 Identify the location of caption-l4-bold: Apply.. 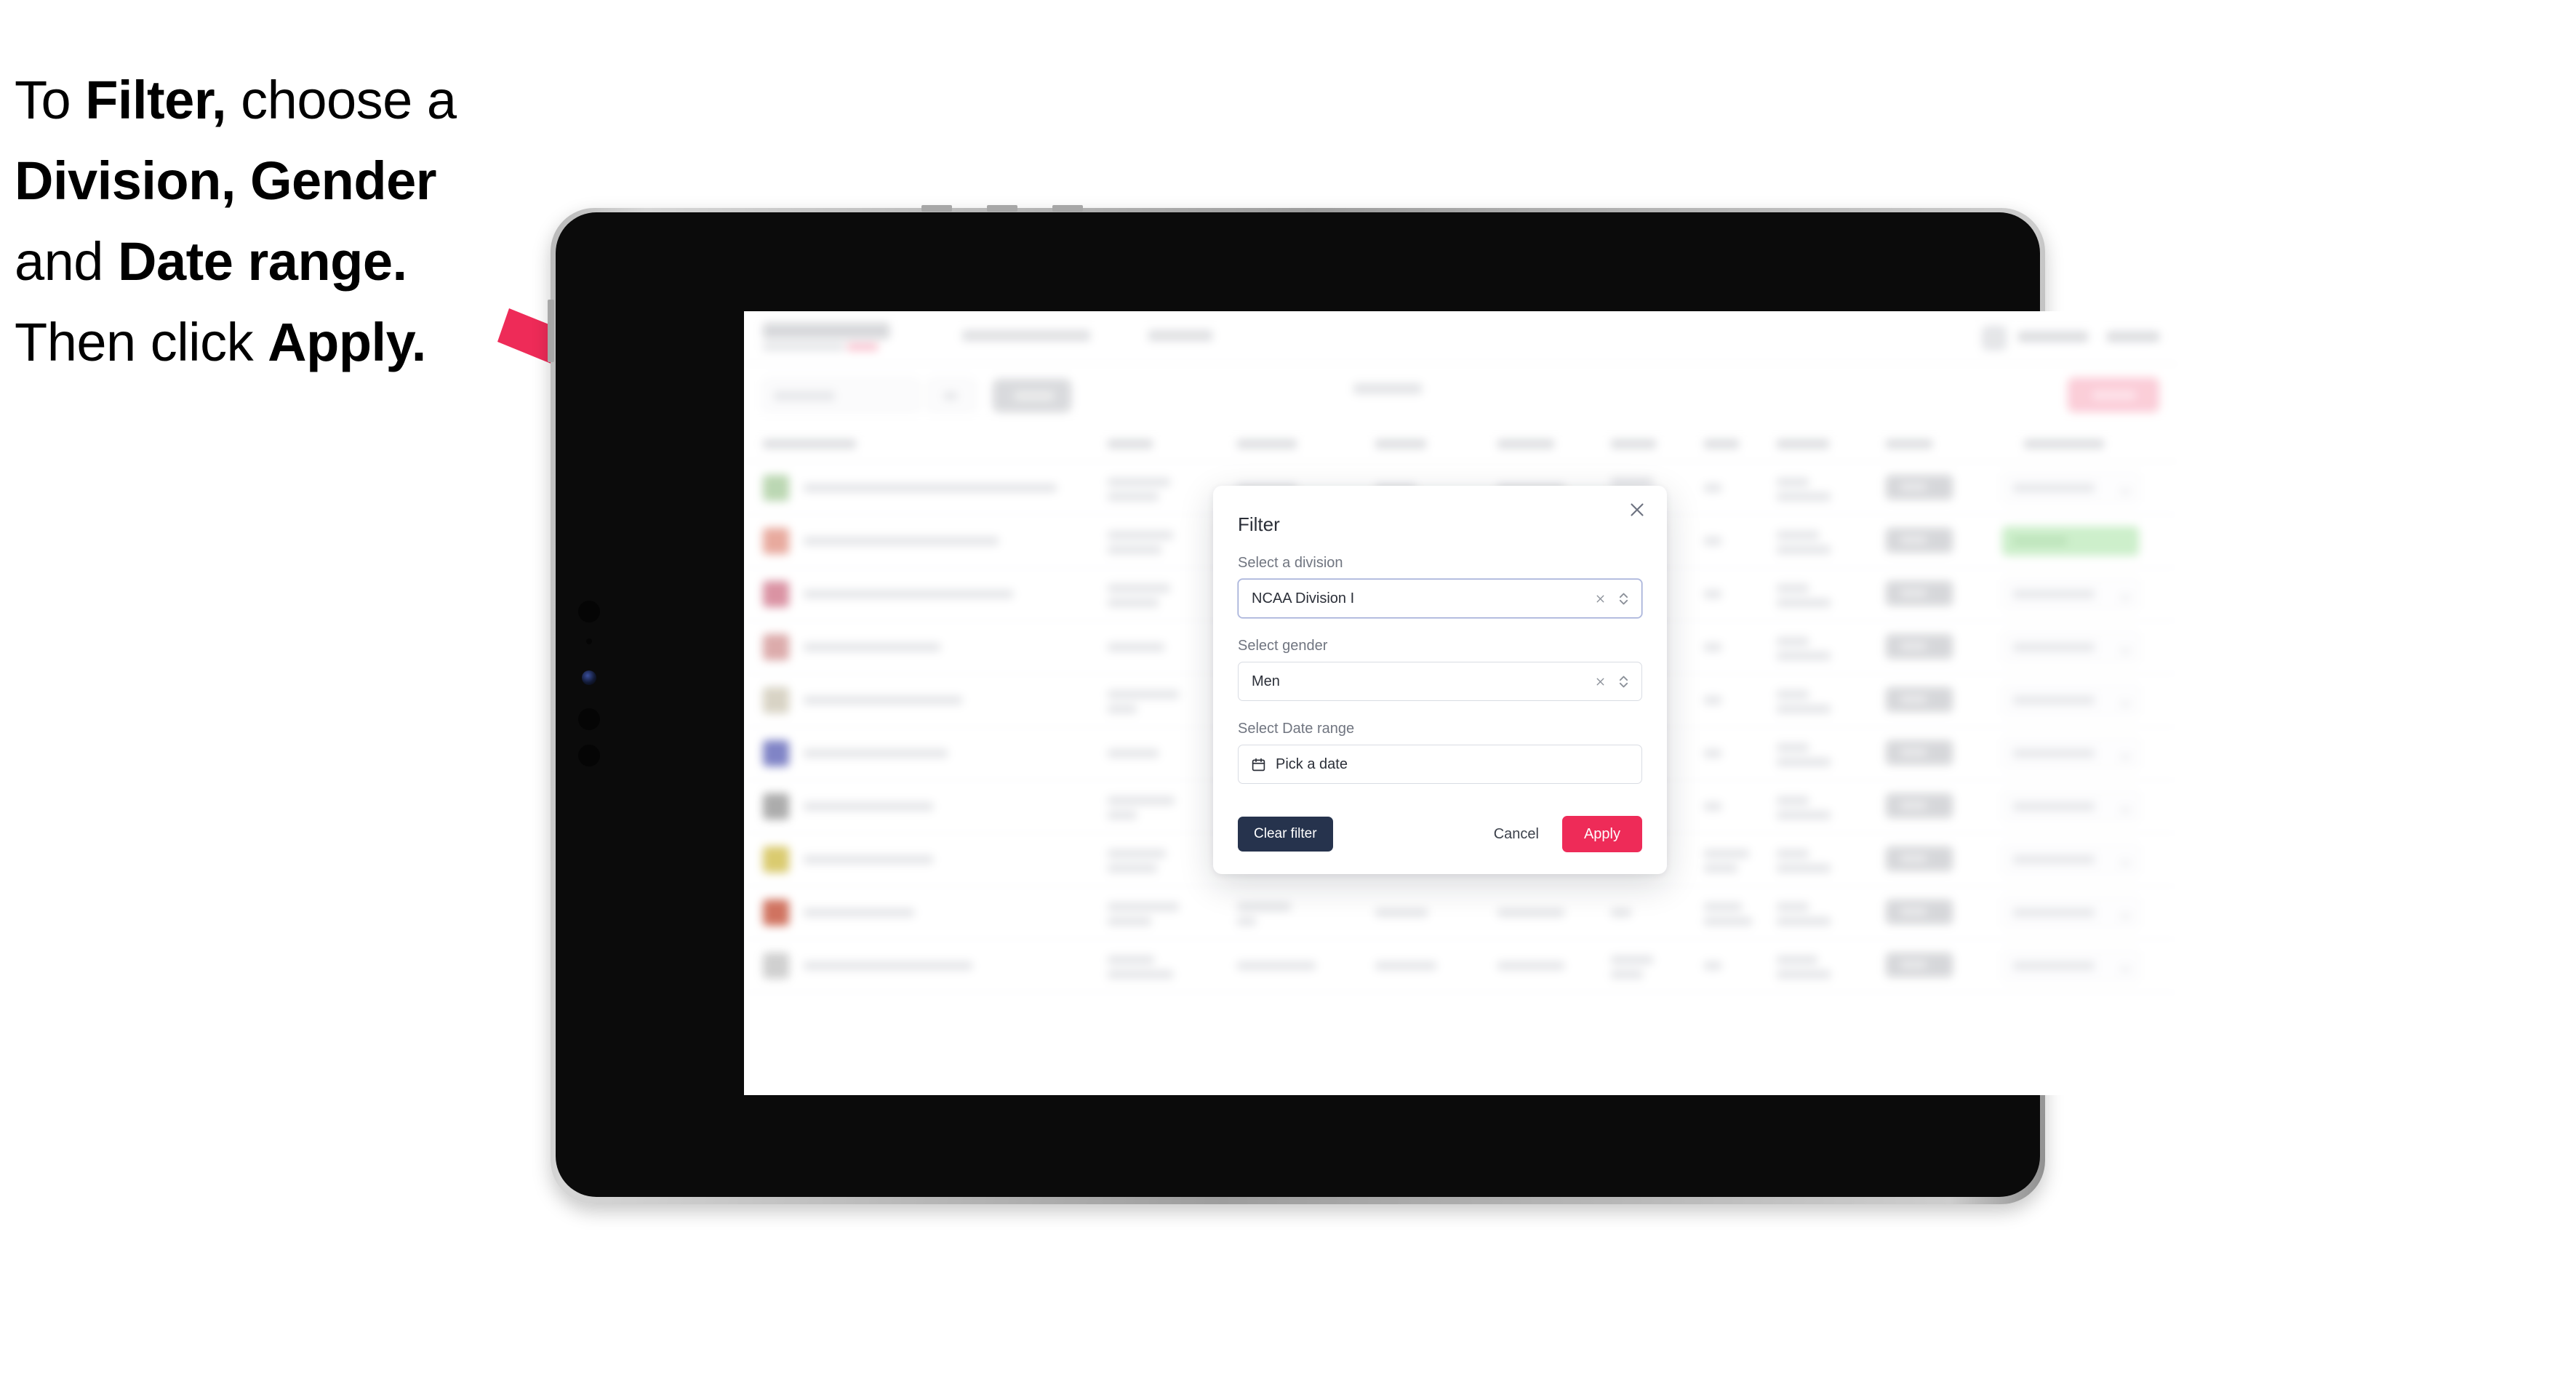
(347, 342).